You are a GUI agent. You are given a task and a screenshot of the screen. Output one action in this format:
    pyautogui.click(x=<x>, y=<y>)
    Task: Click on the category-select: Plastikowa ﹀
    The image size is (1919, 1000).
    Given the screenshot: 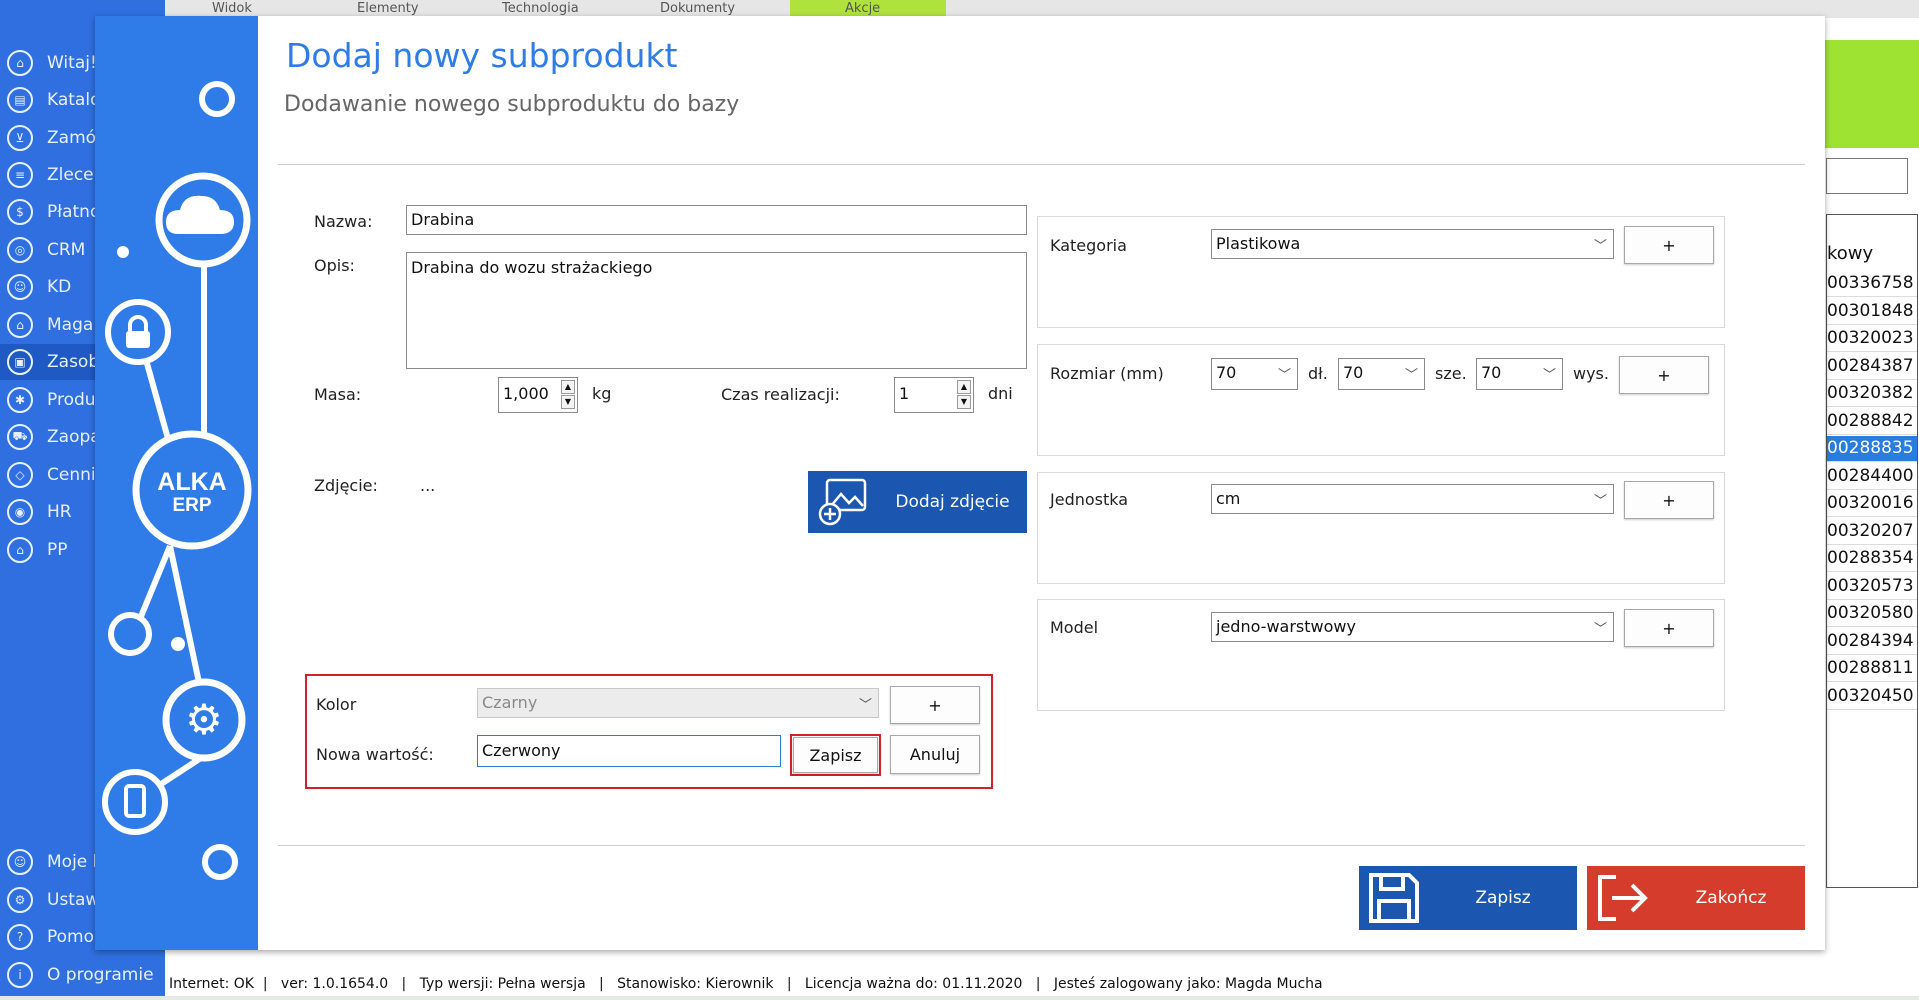 What is the action you would take?
    pyautogui.click(x=1412, y=244)
    